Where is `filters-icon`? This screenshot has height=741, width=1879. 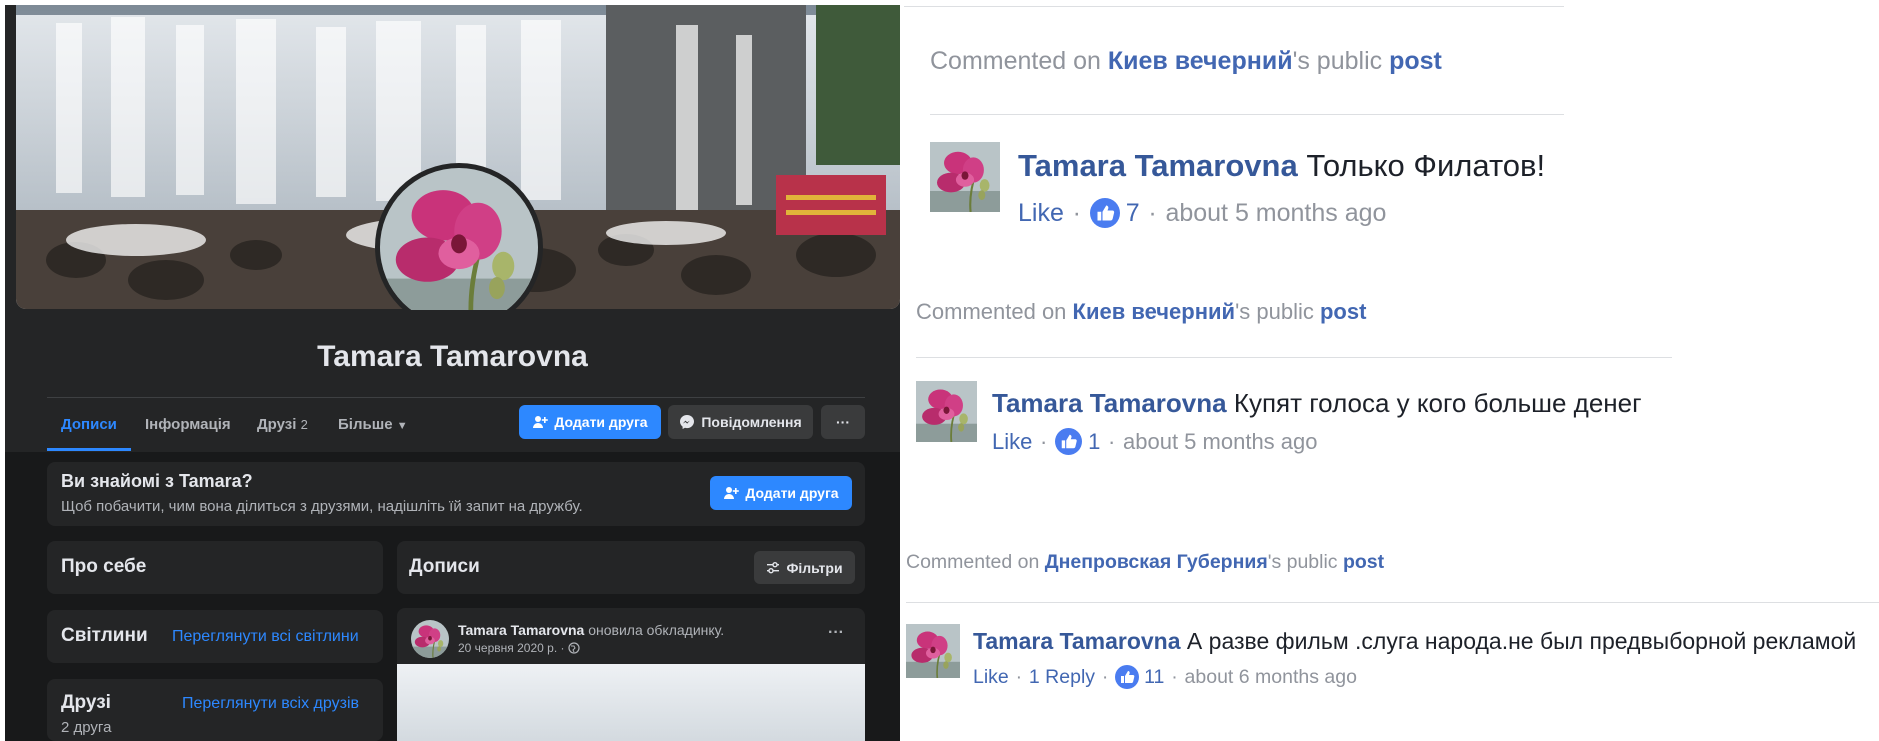
filters-icon is located at coordinates (773, 567).